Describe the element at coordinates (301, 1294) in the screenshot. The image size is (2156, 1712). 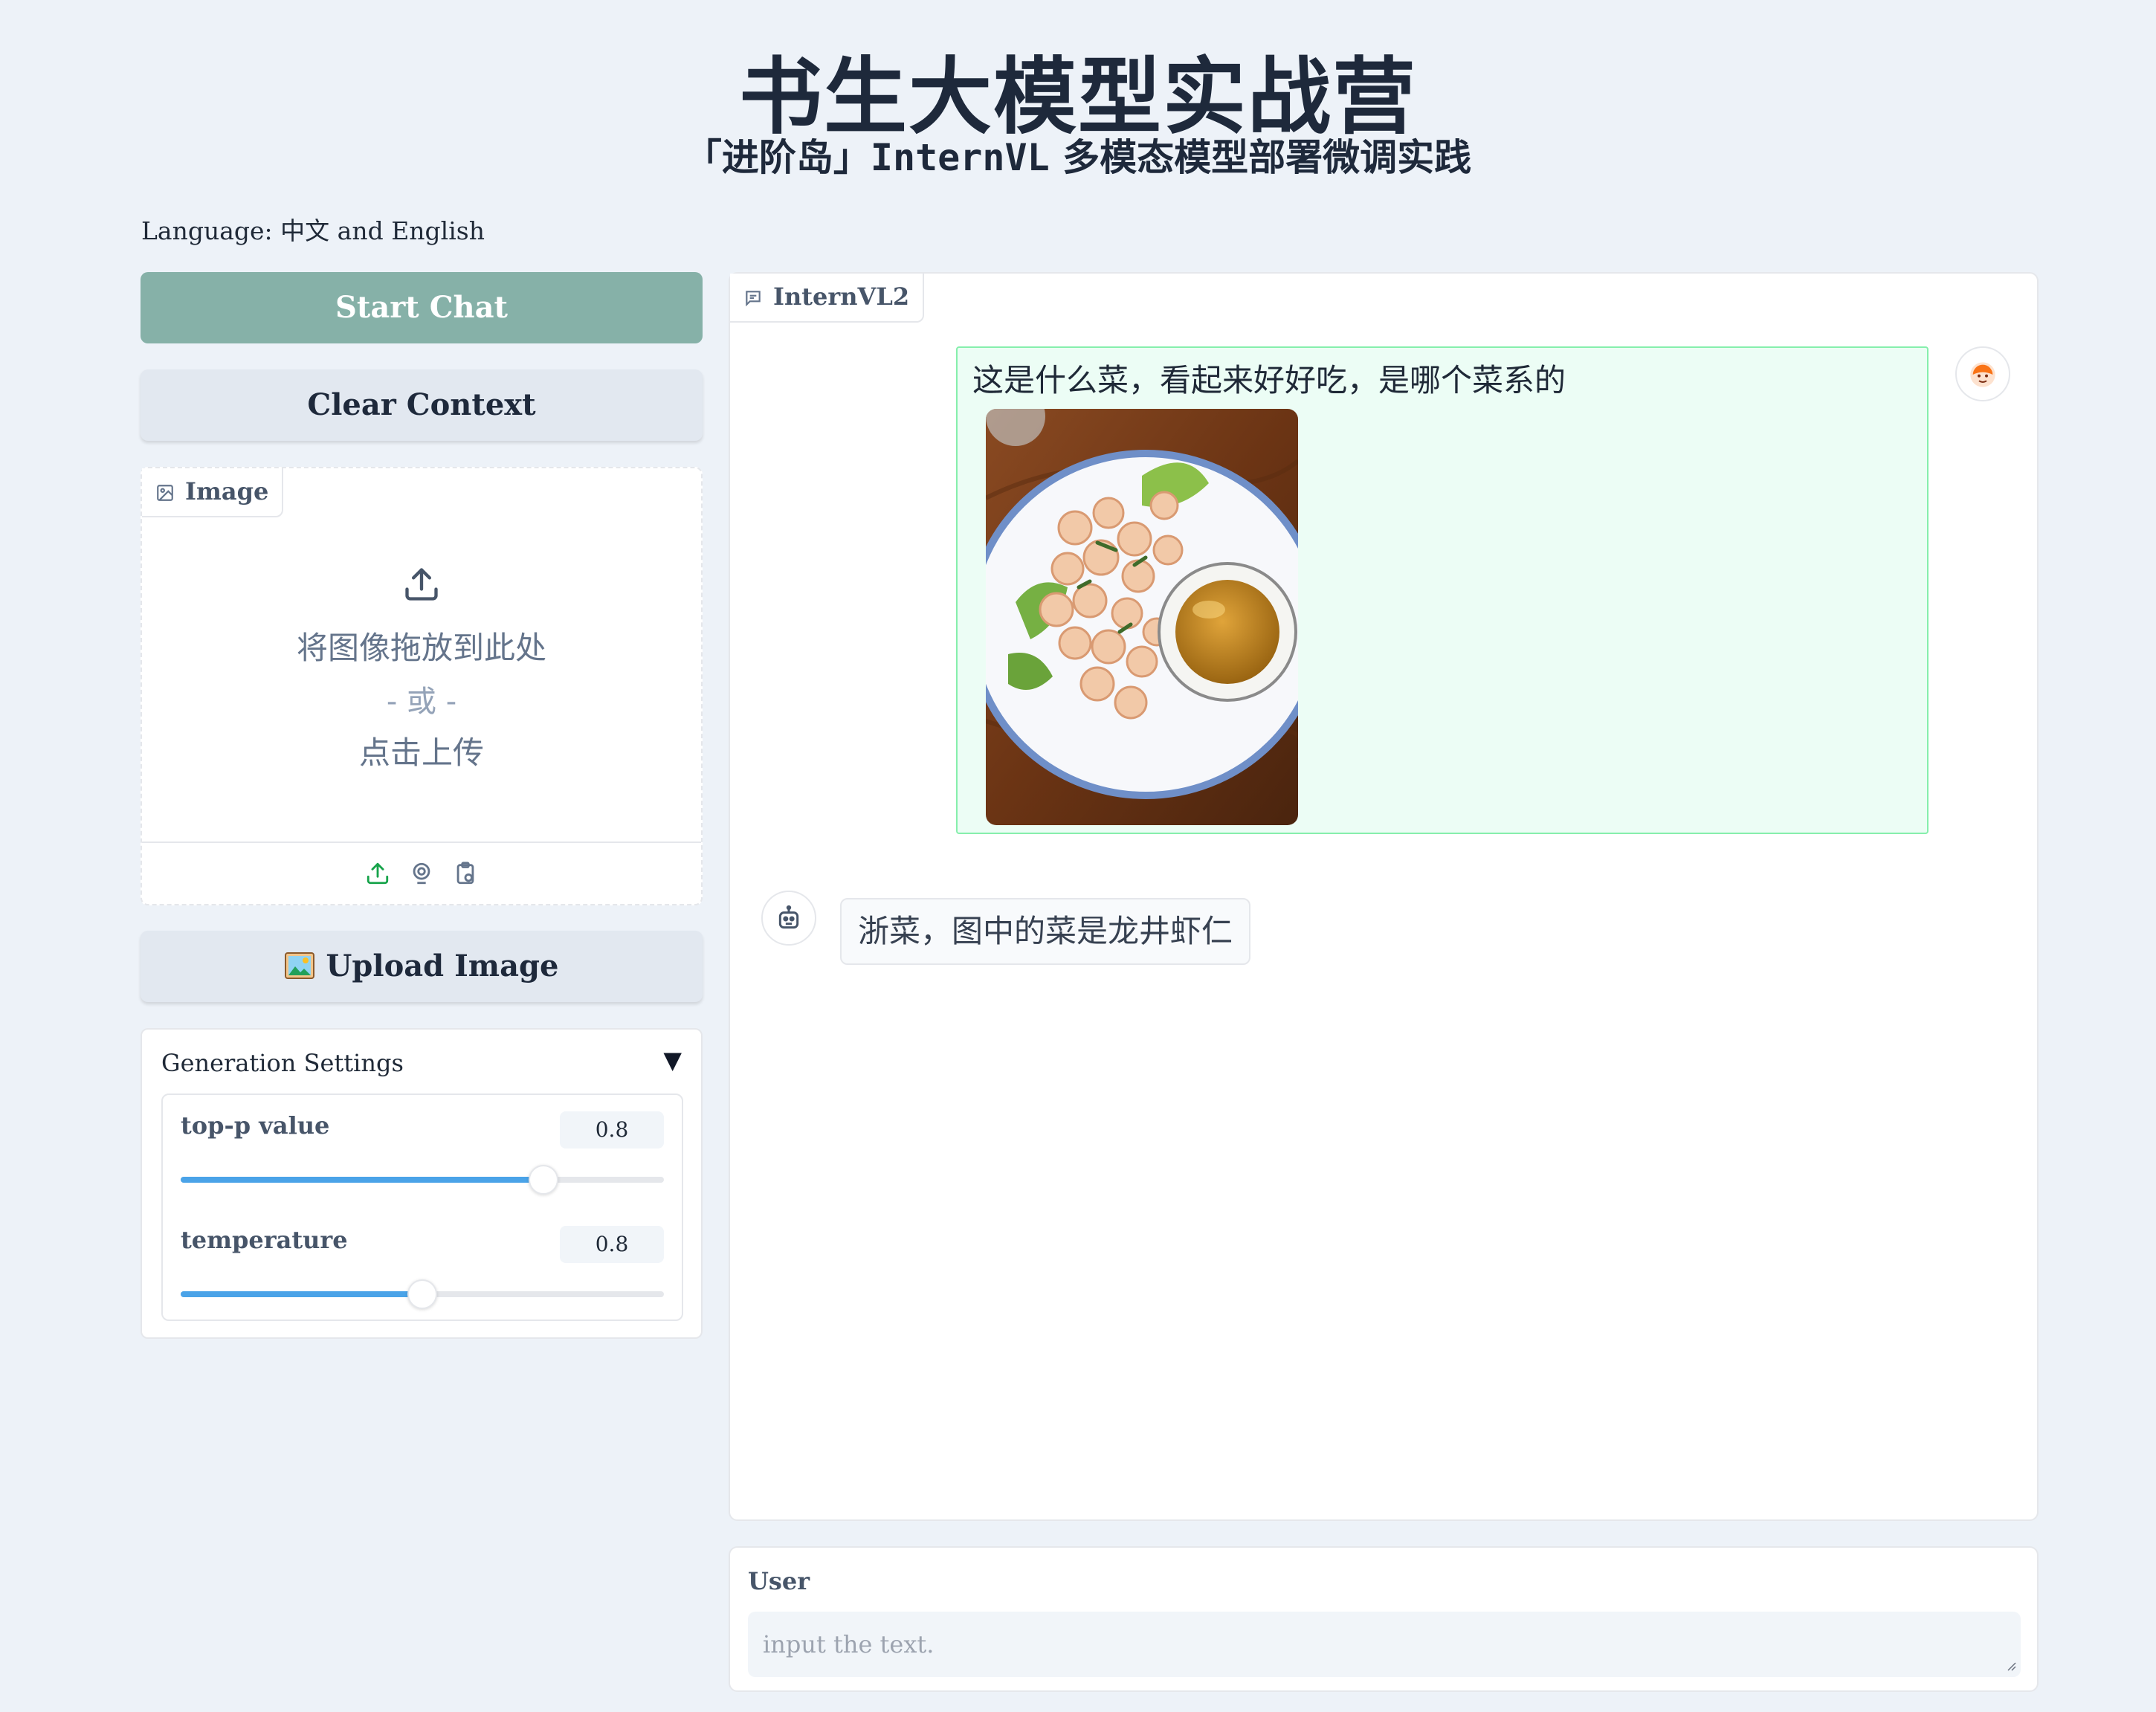
I see `temperature-slider-fill` at that location.